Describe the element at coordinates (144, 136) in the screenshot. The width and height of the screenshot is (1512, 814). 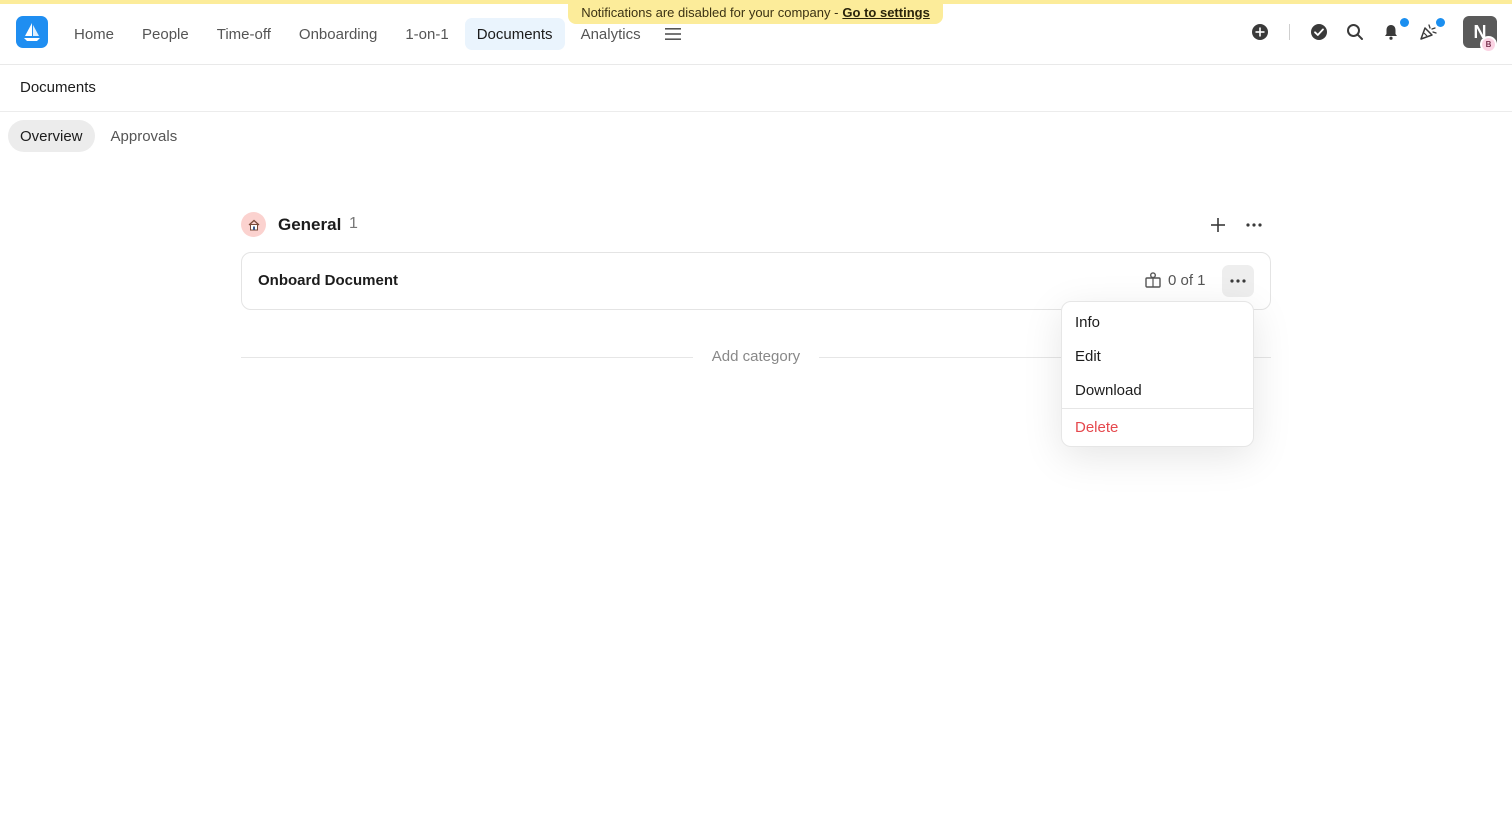
I see `tab-approvals: Approvals` at that location.